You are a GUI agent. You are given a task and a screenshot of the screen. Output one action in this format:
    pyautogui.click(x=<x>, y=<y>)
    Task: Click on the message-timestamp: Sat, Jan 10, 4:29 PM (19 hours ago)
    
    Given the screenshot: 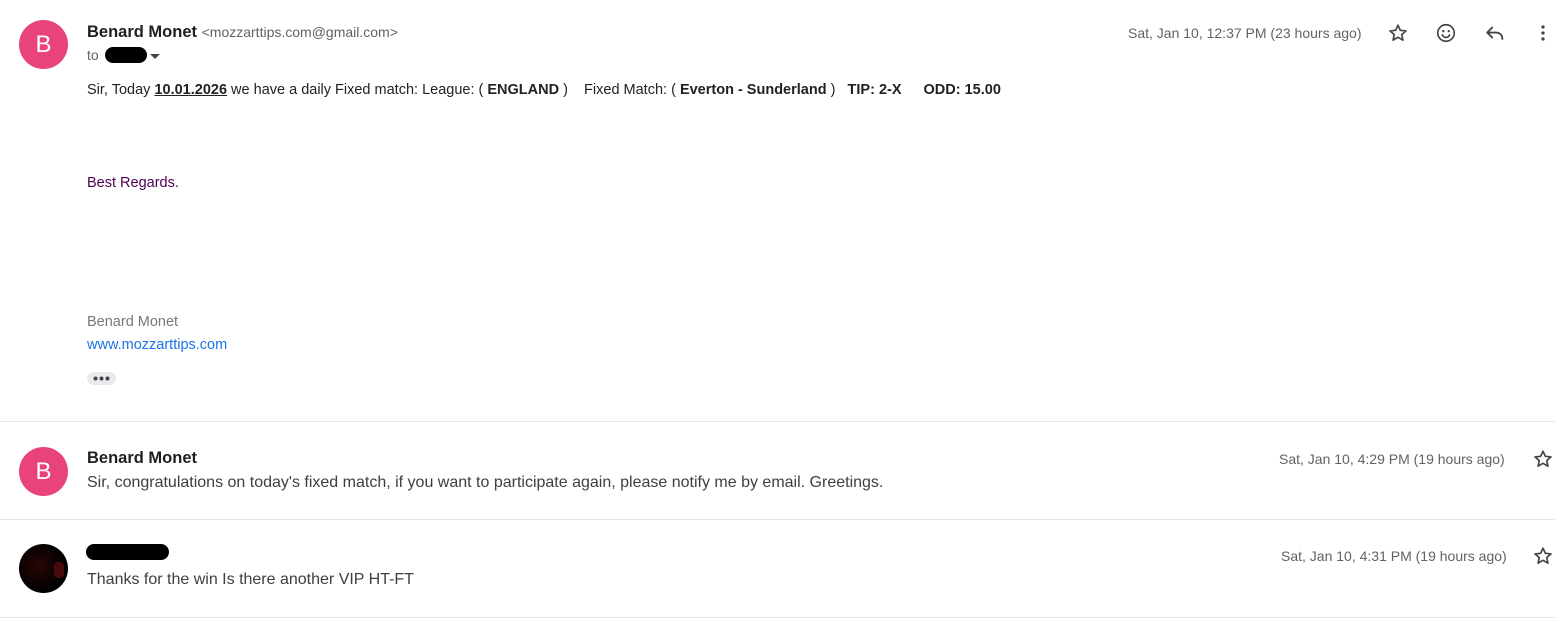 What is the action you would take?
    pyautogui.click(x=1392, y=459)
    